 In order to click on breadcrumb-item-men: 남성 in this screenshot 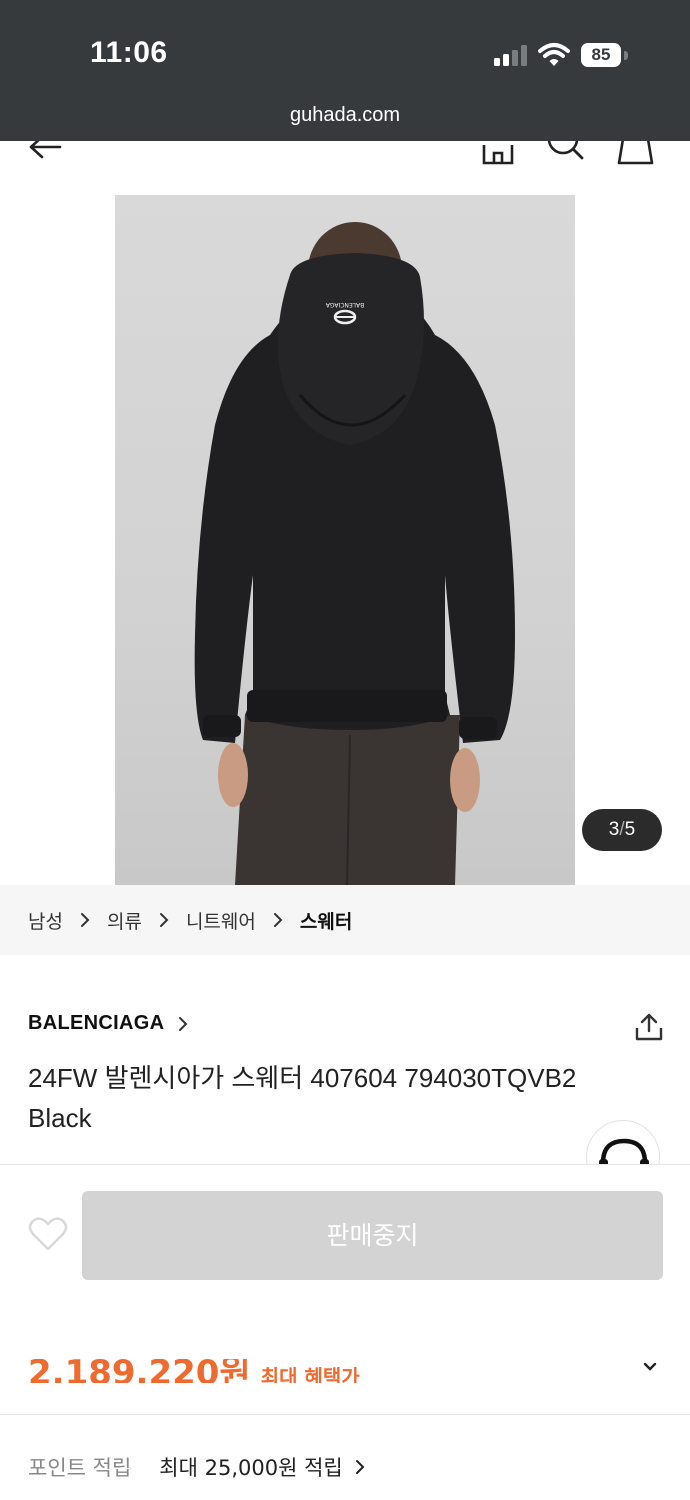, I will do `click(45, 920)`.